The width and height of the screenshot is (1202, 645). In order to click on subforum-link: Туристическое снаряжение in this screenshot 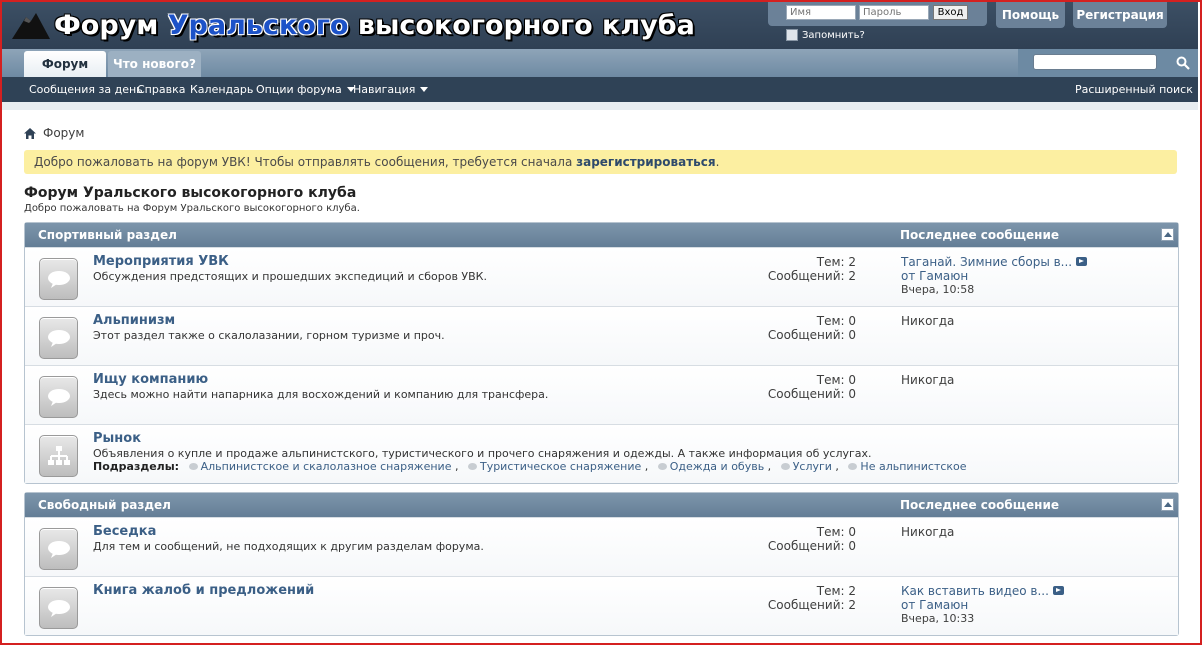, I will do `click(560, 466)`.